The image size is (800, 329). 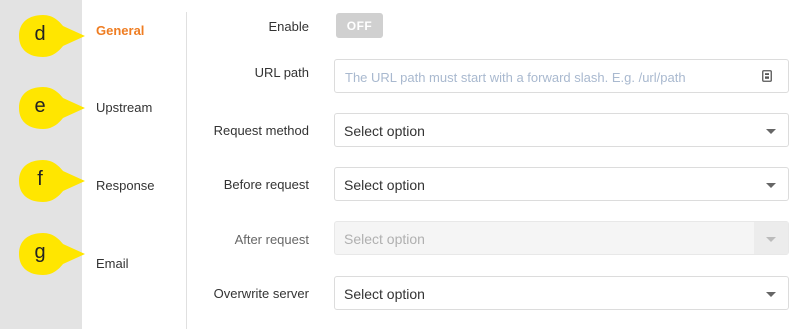 What do you see at coordinates (561, 293) in the screenshot?
I see `overwrite-server-select: Select option` at bounding box center [561, 293].